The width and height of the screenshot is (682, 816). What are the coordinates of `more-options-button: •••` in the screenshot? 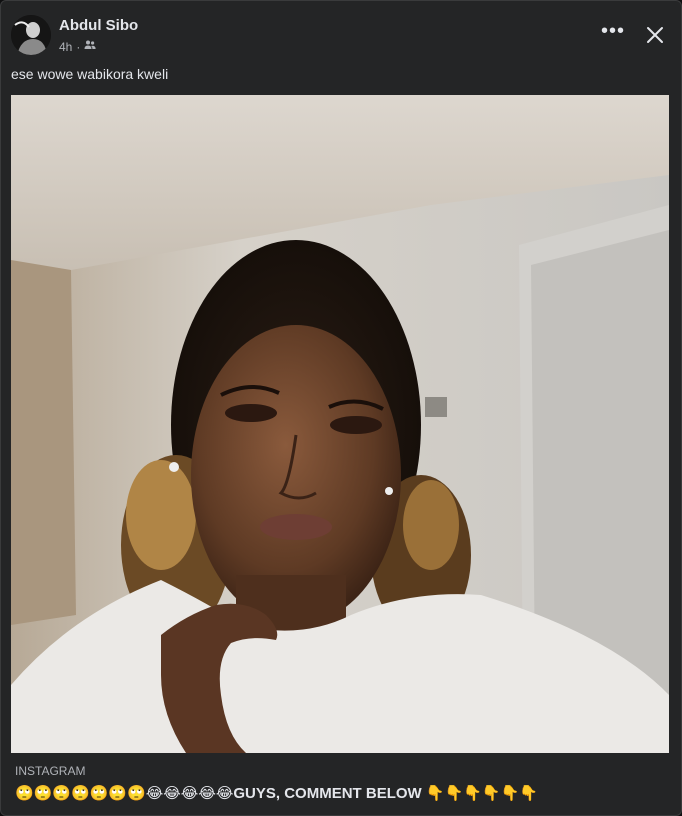 It's located at (613, 34).